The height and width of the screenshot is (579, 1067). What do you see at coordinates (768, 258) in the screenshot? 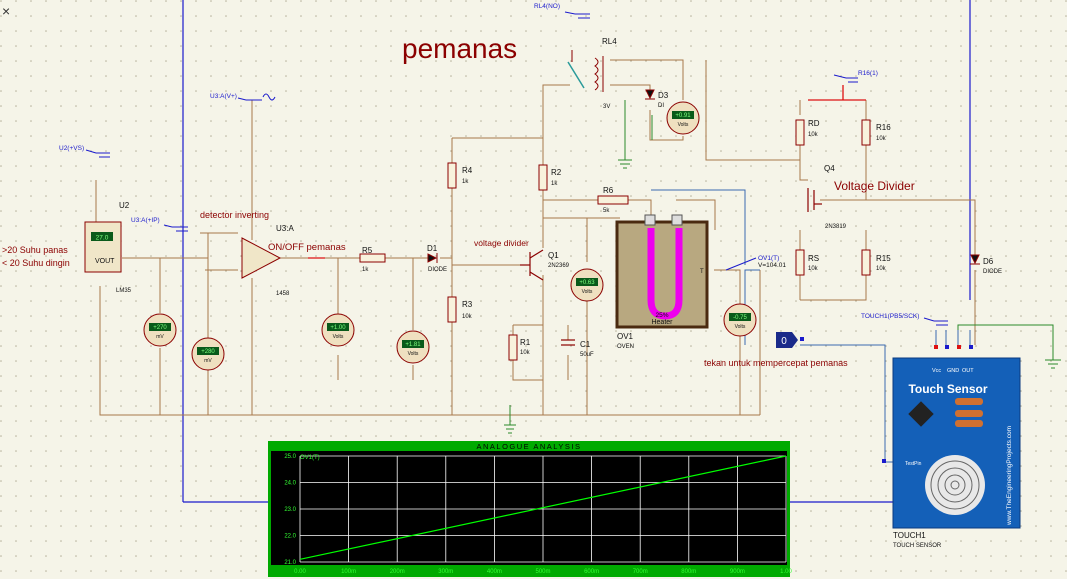
I see `ov1-t-label: OV1(T)` at bounding box center [768, 258].